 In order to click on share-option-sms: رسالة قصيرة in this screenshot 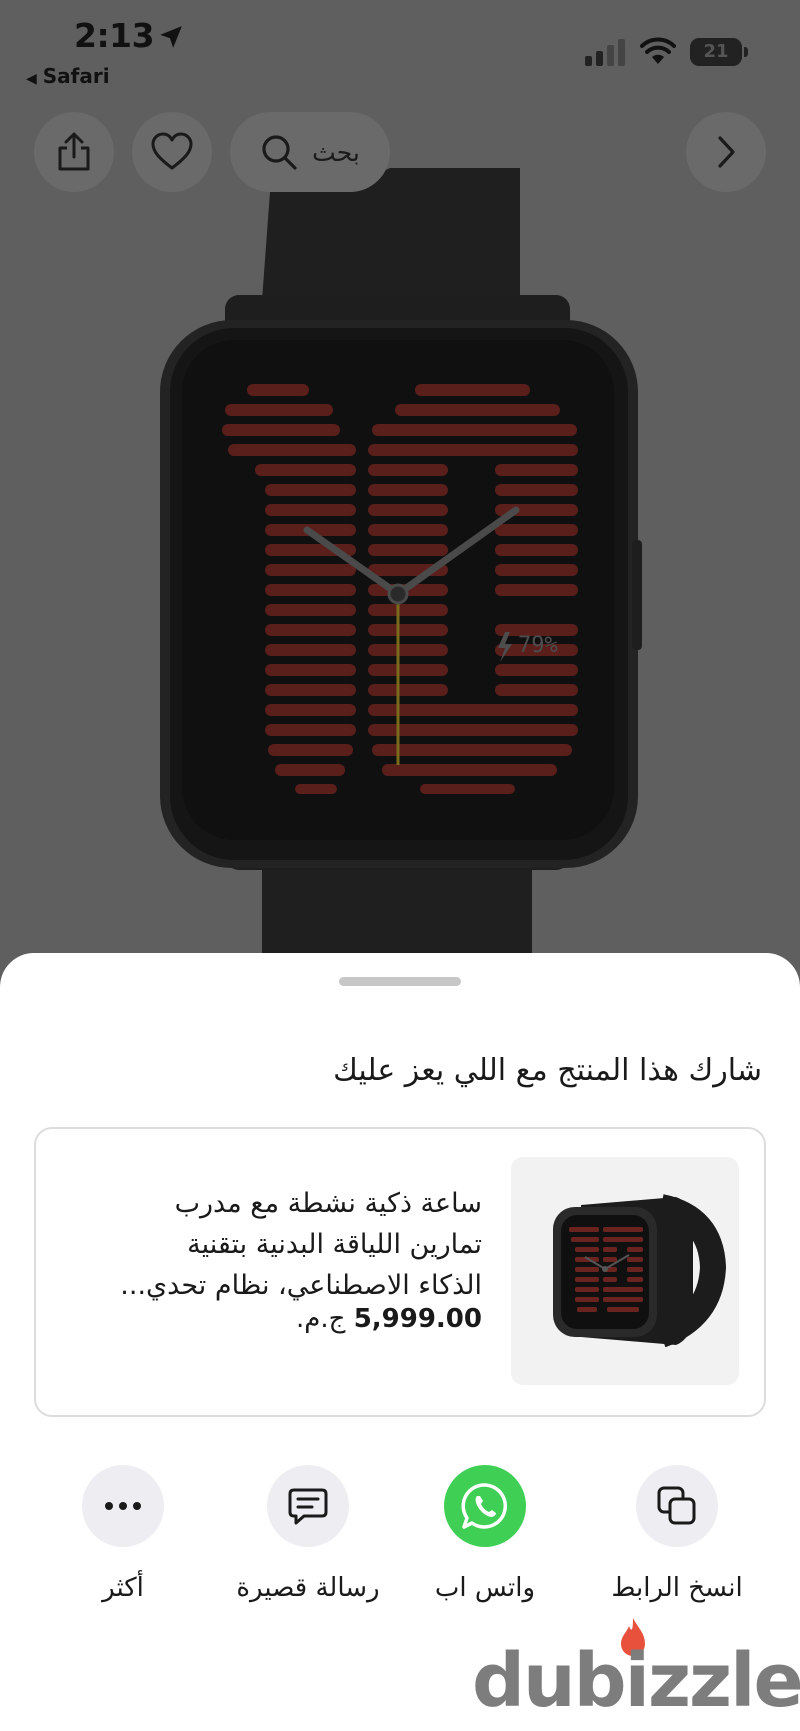, I will do `click(308, 1534)`.